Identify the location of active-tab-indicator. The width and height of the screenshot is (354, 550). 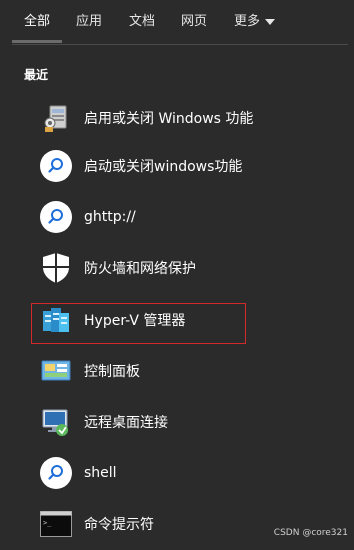
(37, 41).